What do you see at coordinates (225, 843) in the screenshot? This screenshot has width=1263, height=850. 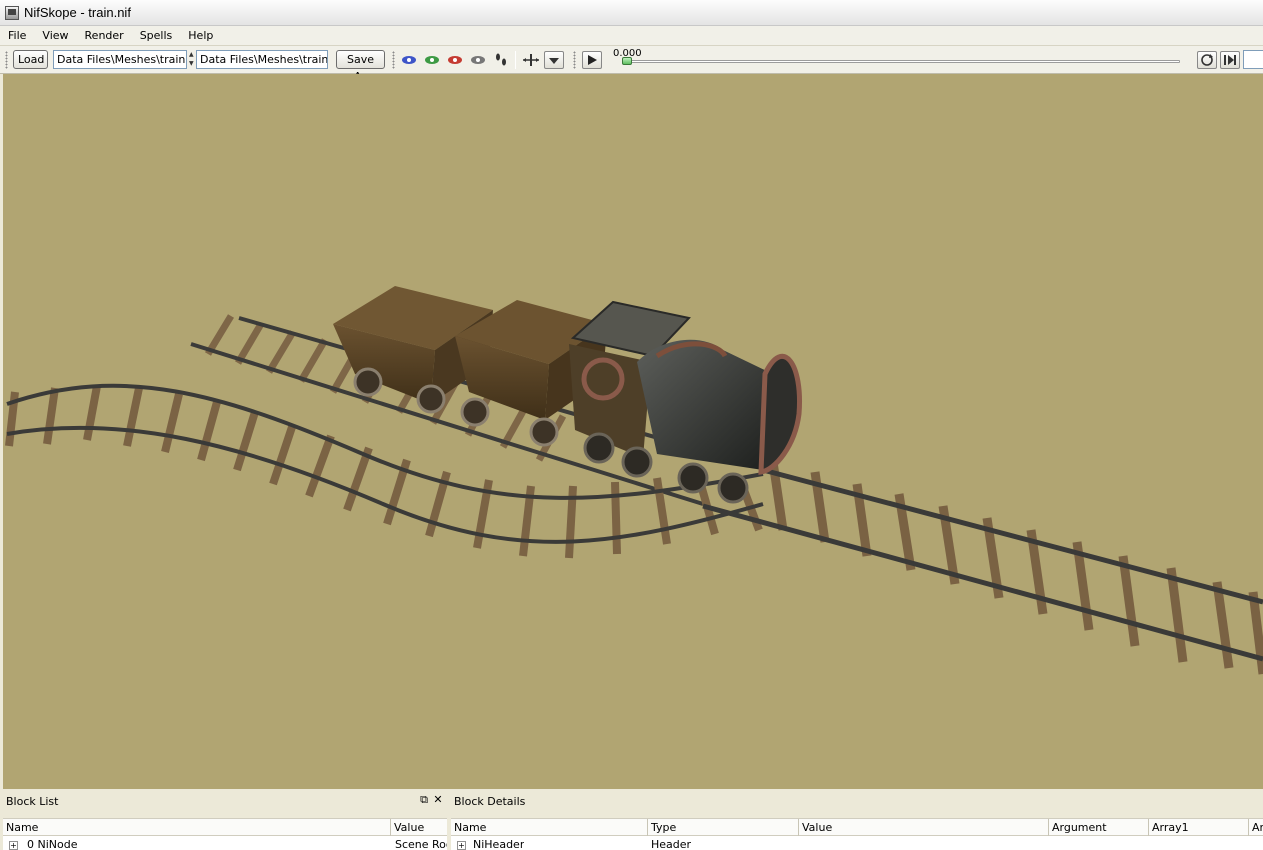 I see `block-list-row: + 0 NiNode Scene Roo` at bounding box center [225, 843].